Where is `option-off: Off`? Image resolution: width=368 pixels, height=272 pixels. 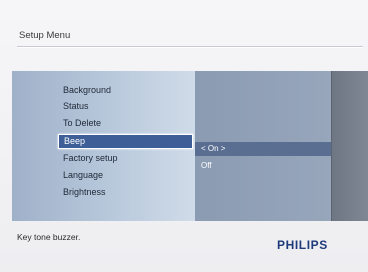
option-off: Off is located at coordinates (206, 166).